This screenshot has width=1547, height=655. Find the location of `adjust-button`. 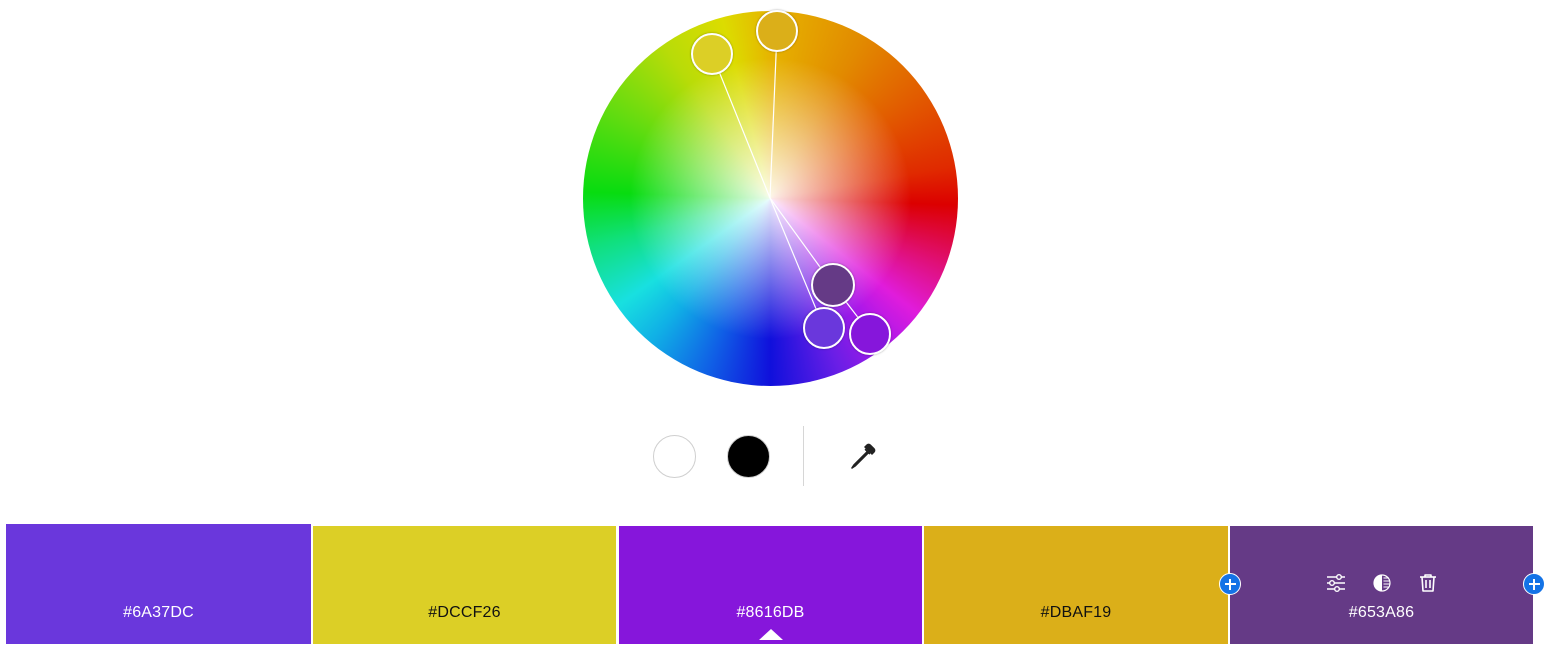

adjust-button is located at coordinates (1336, 583).